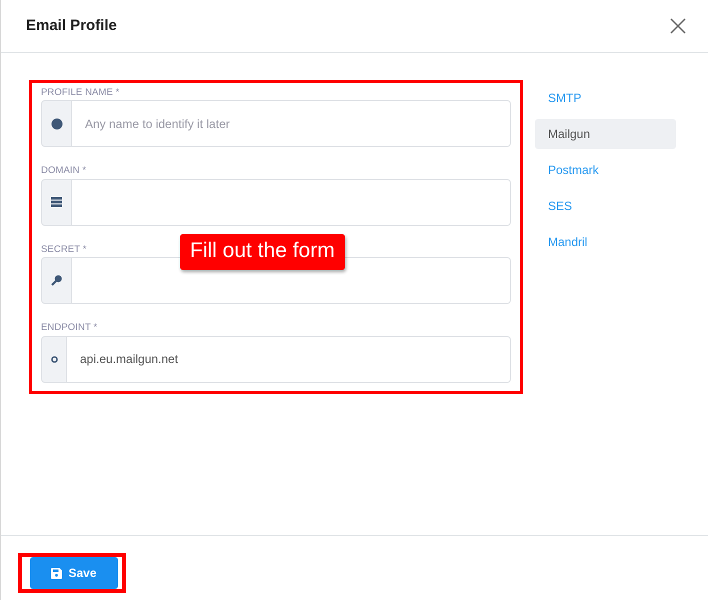  I want to click on provider-tab: SES, so click(605, 206).